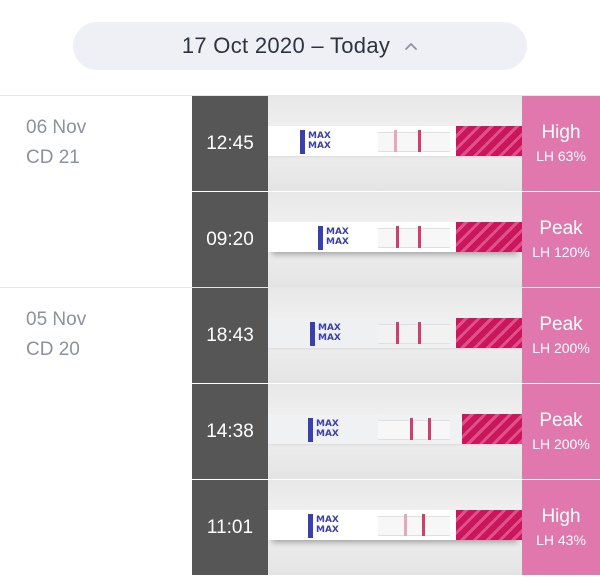  Describe the element at coordinates (561, 143) in the screenshot. I see `lh-result: High LH 63%` at that location.